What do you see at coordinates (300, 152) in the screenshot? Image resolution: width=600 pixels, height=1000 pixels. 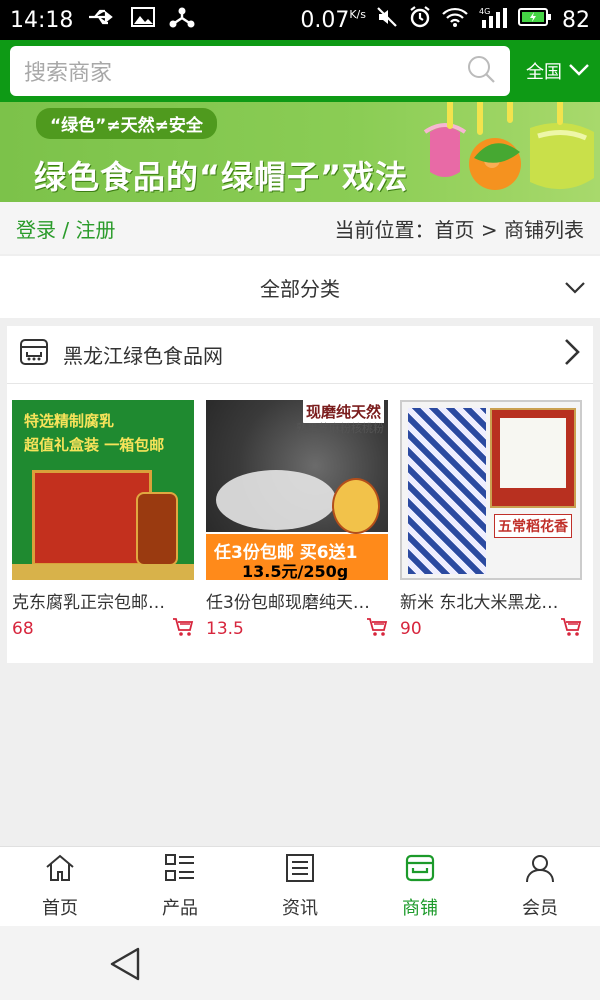 I see `promo-banner: “绿色”≠天然≠安全 绿色食品的“绿帽子”戏法` at bounding box center [300, 152].